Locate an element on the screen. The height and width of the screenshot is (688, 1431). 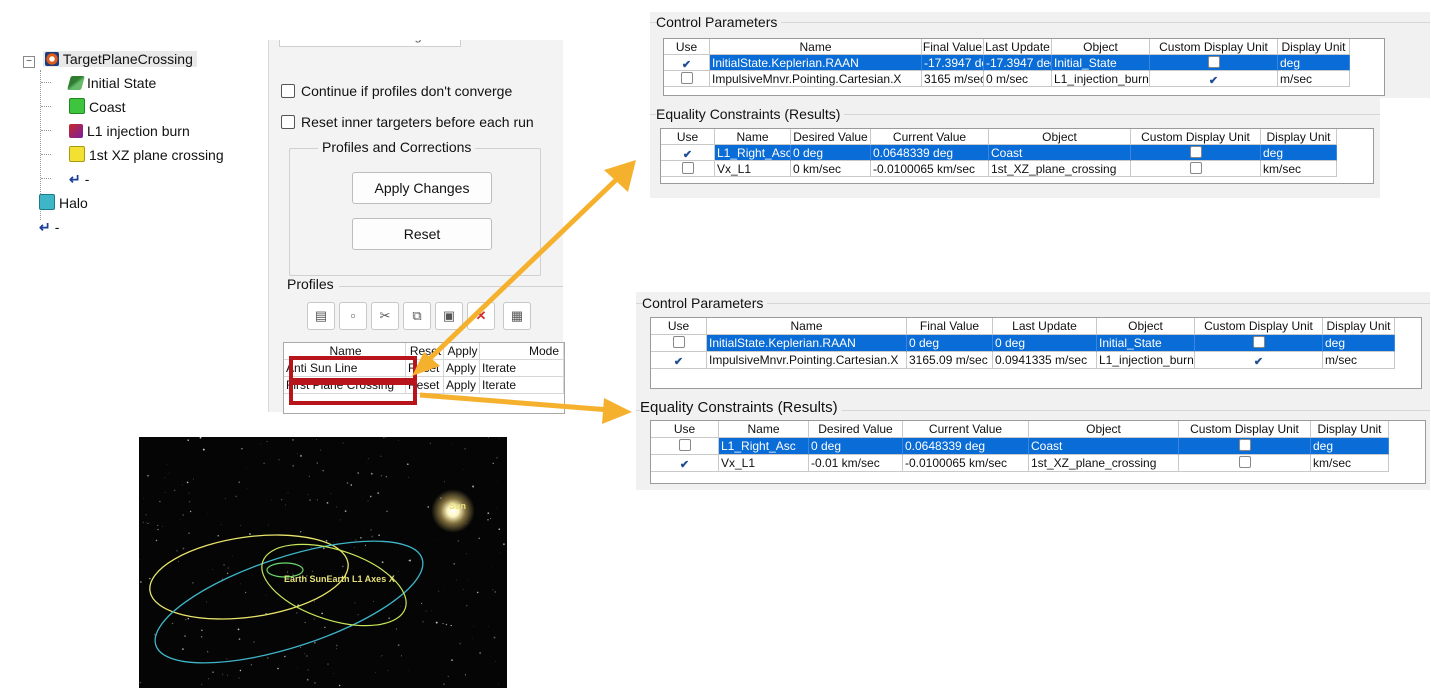
final-cell: 3165 m/sec is located at coordinates (953, 79).